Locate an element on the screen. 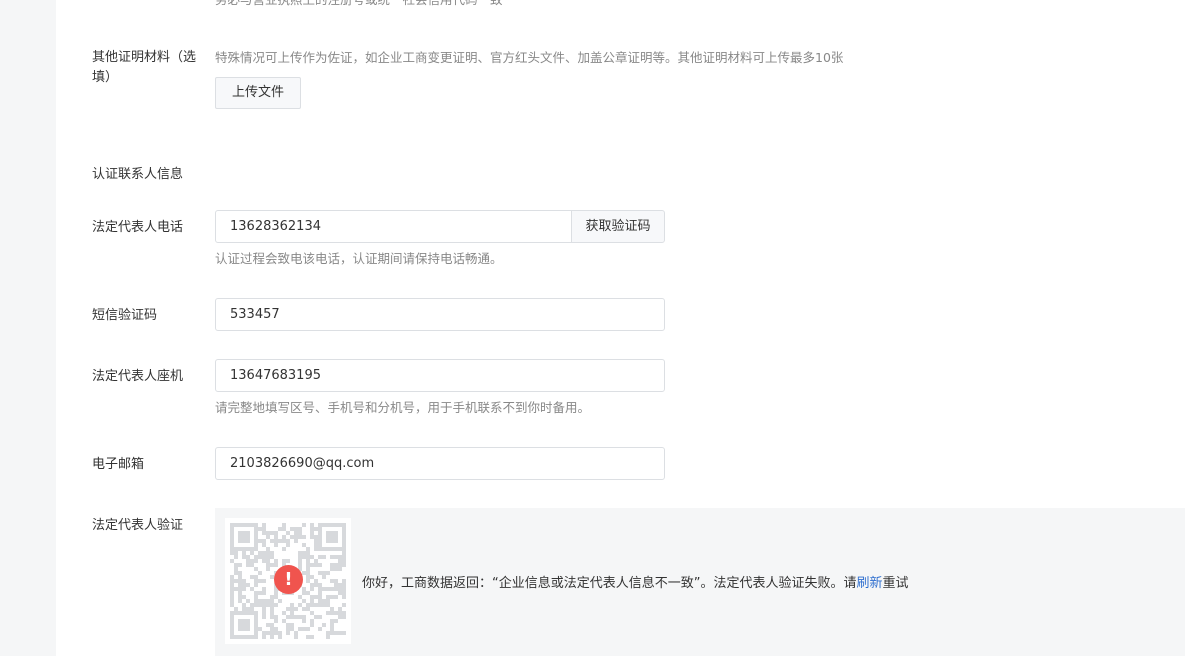 The image size is (1185, 656). get-verification-code-button: 获取验证码 is located at coordinates (618, 226).